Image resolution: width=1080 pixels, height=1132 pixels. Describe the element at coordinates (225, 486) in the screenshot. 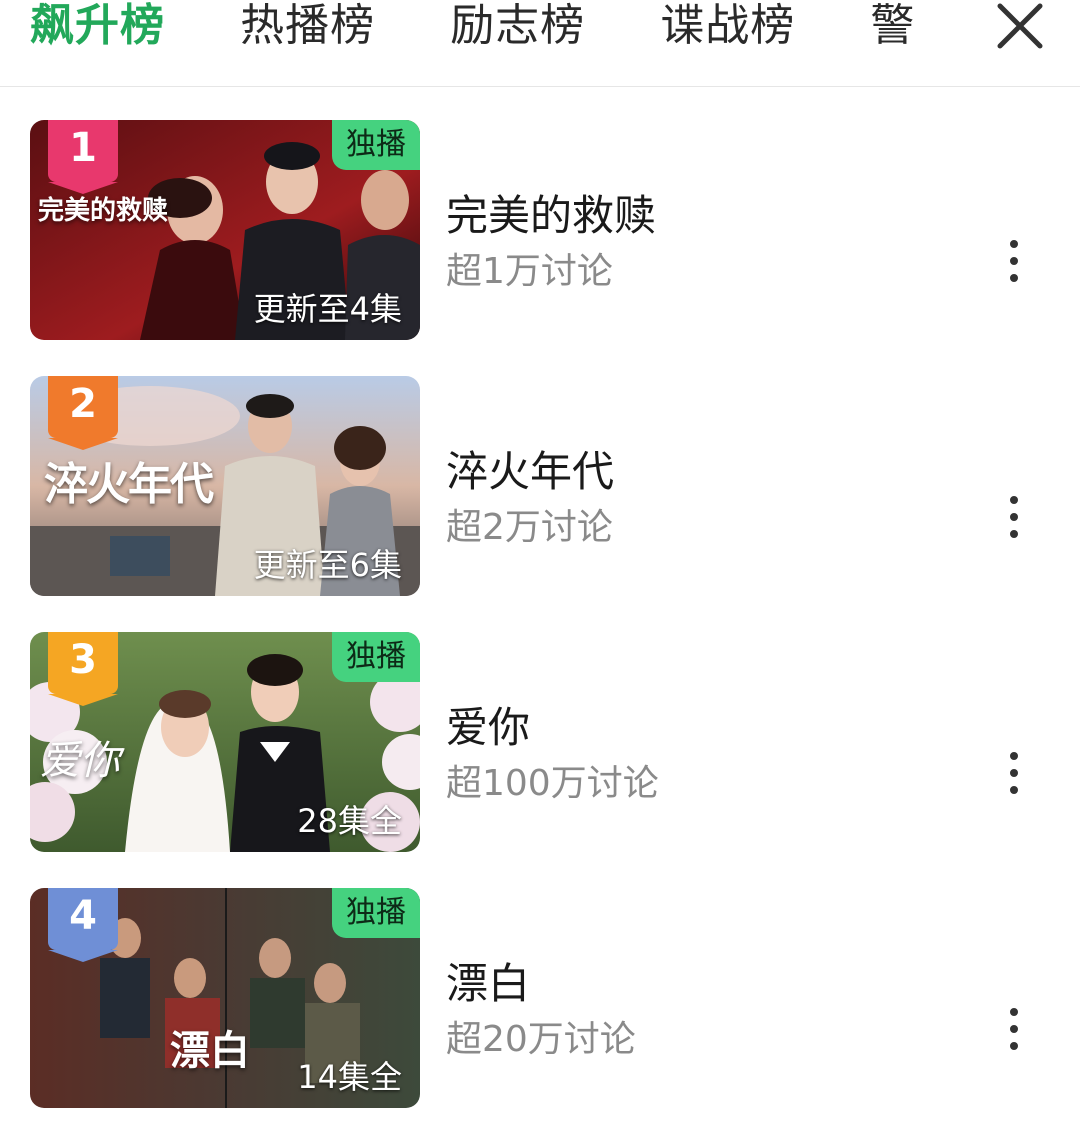

I see `poster-thumbnail: 淬火年代 2 更新至6集` at that location.